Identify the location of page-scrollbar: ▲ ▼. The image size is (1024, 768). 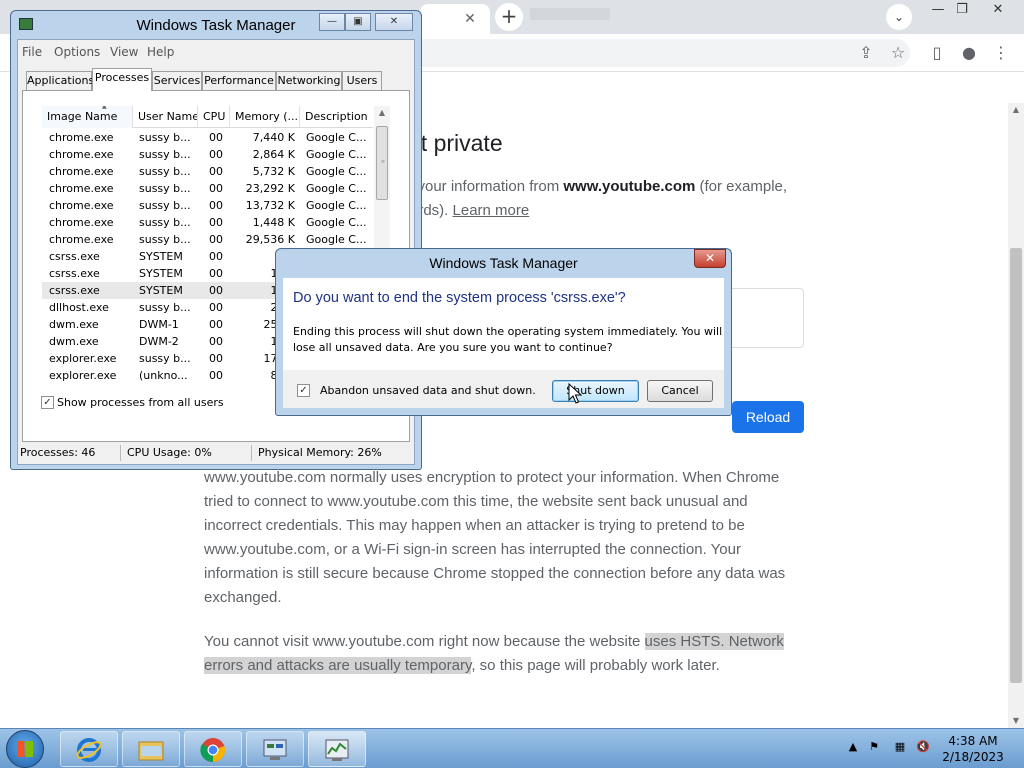
(1016, 415).